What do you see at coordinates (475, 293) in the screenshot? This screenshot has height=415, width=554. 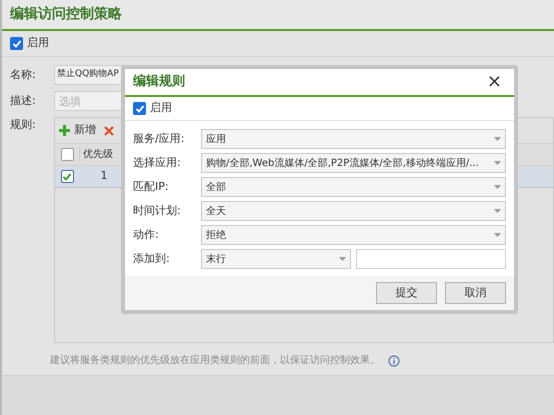 I see `dialog-button: 取消` at bounding box center [475, 293].